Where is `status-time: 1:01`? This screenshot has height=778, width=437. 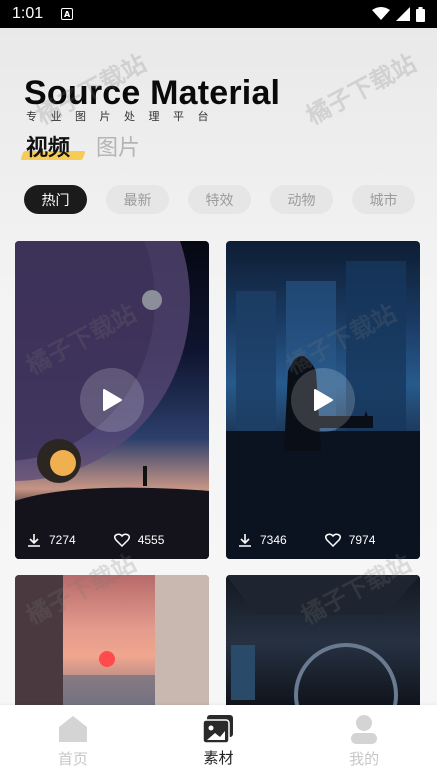 status-time: 1:01 is located at coordinates (28, 13).